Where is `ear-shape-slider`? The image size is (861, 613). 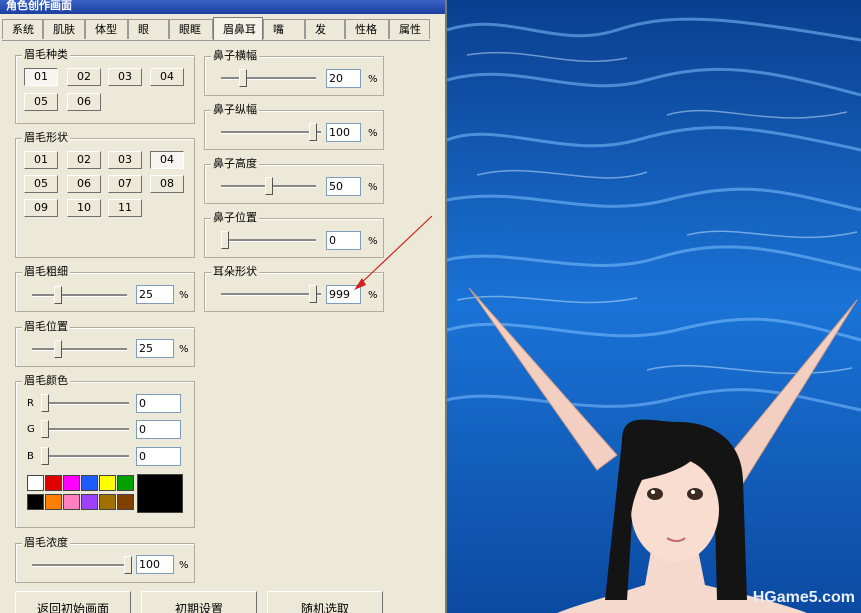
ear-shape-slider is located at coordinates (271, 294).